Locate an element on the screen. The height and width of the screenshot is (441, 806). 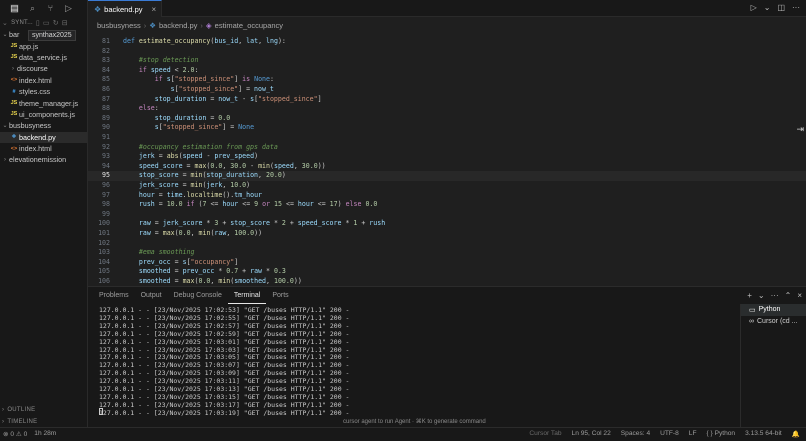
tab-debug-console: Debug Console is located at coordinates (198, 295).